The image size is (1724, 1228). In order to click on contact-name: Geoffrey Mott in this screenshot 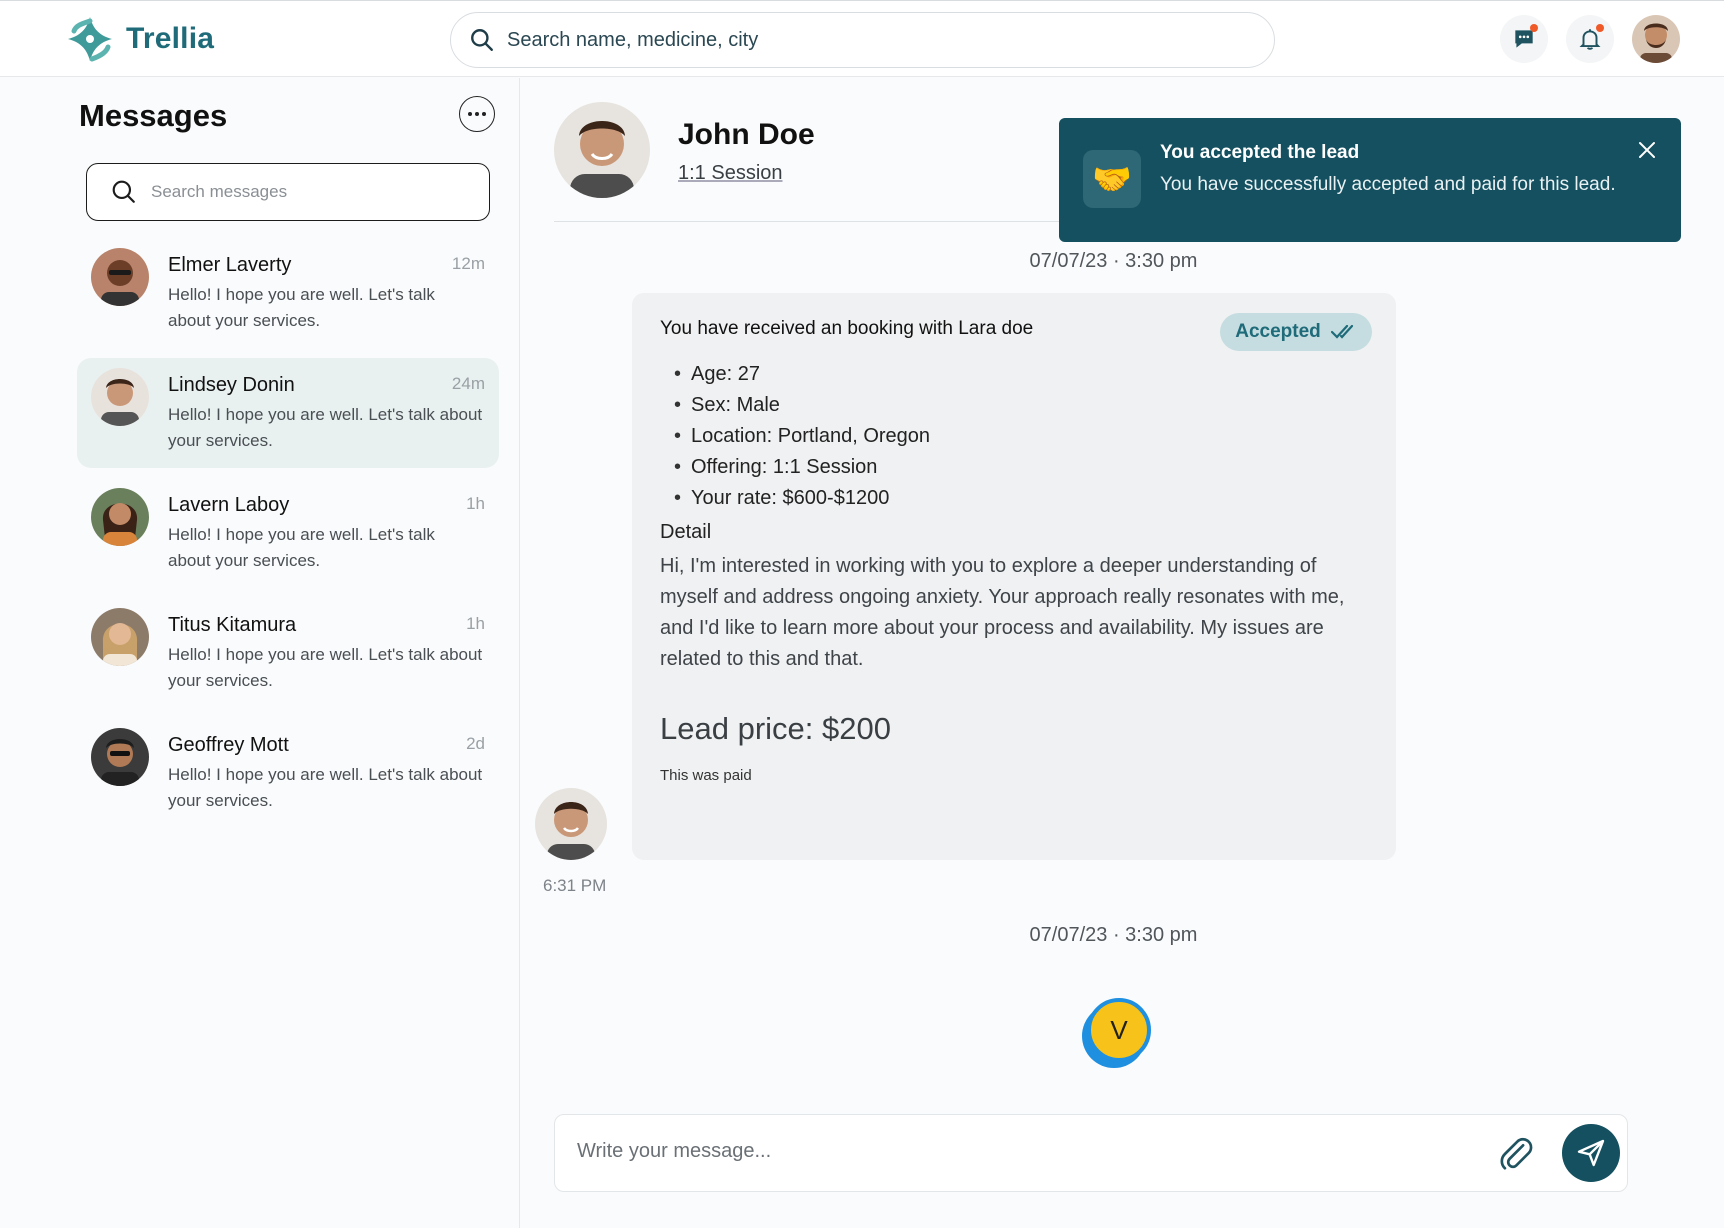, I will do `click(228, 745)`.